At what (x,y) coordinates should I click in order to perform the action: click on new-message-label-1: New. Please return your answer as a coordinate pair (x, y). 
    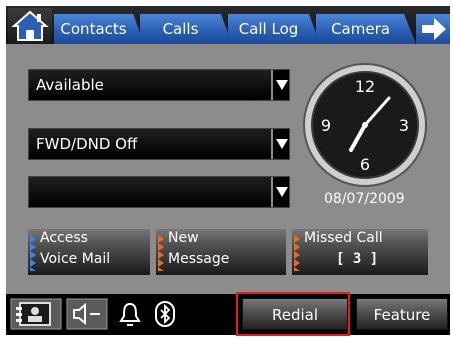
    Looking at the image, I should click on (183, 238).